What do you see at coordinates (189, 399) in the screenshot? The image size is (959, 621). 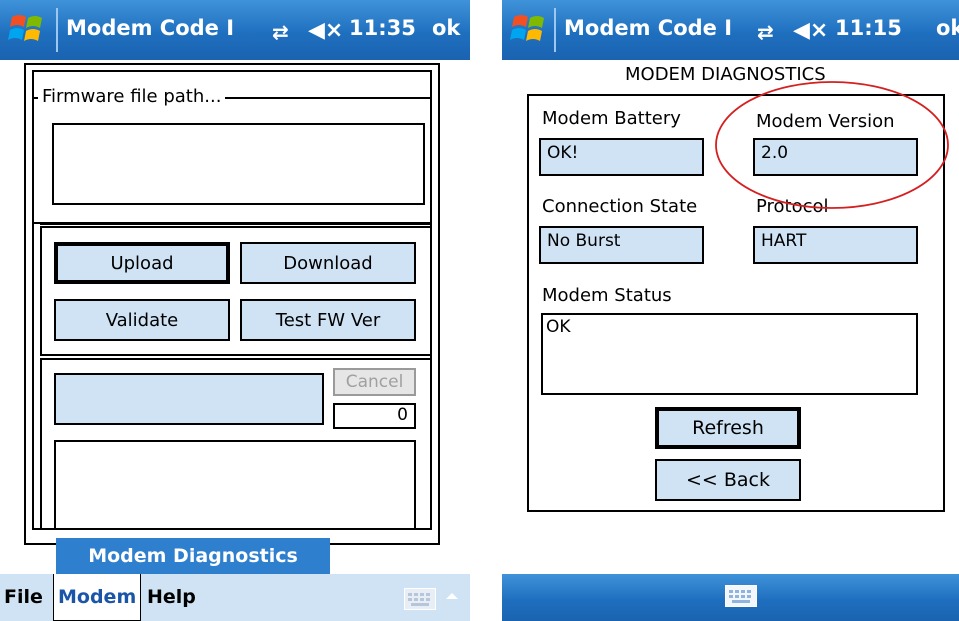 I see `progress-bar` at bounding box center [189, 399].